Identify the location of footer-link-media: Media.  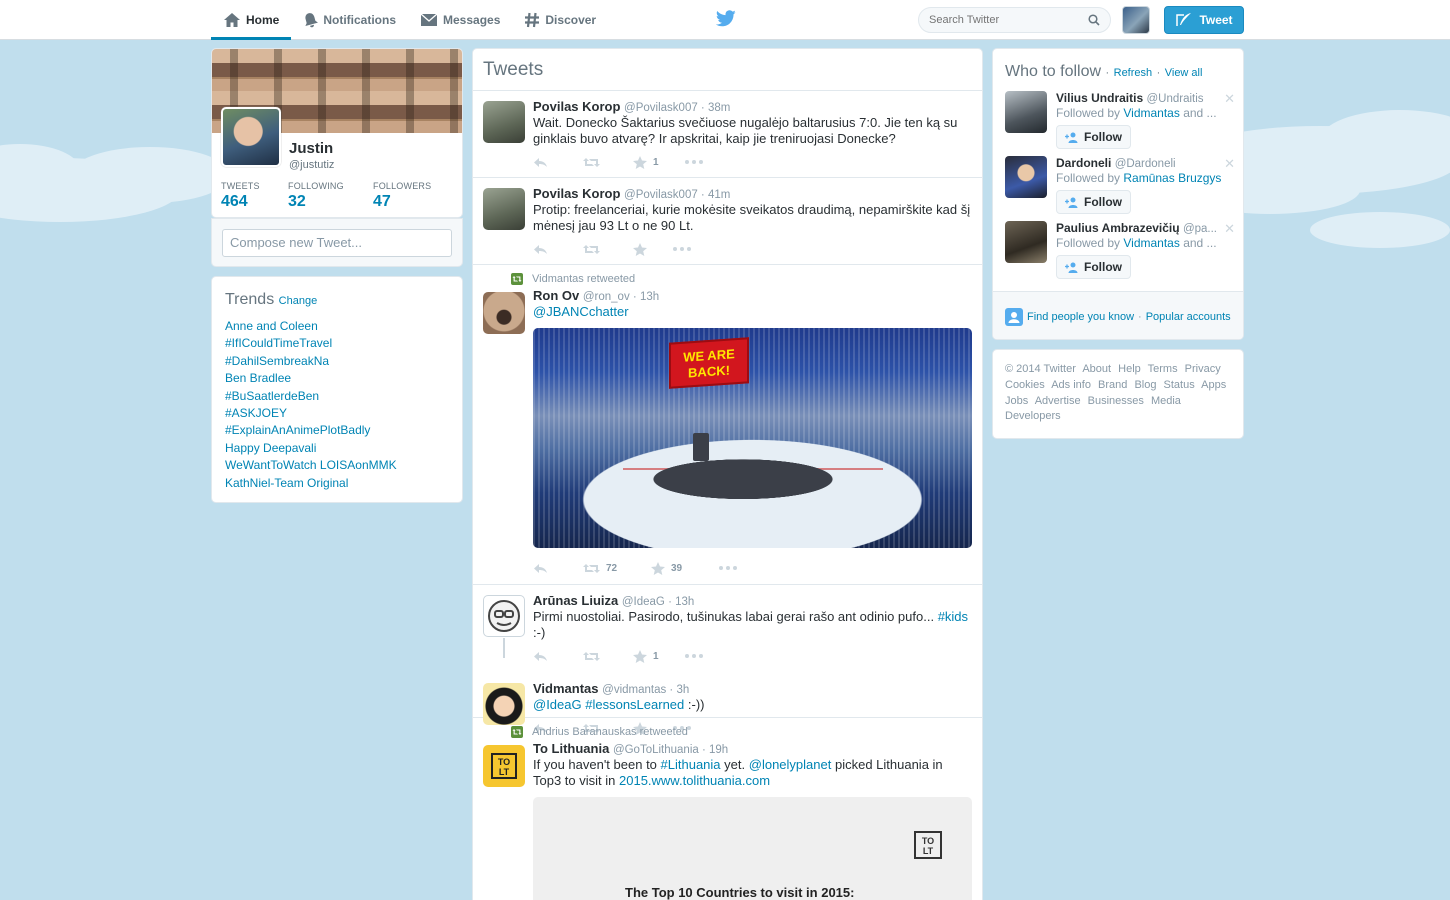
(1166, 401).